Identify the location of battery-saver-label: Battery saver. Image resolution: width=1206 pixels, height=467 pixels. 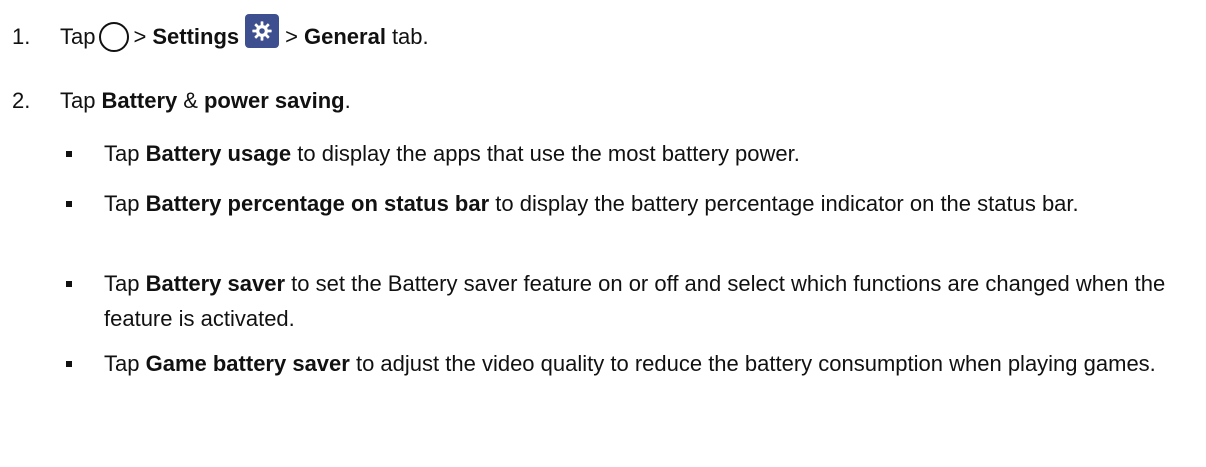
(215, 283).